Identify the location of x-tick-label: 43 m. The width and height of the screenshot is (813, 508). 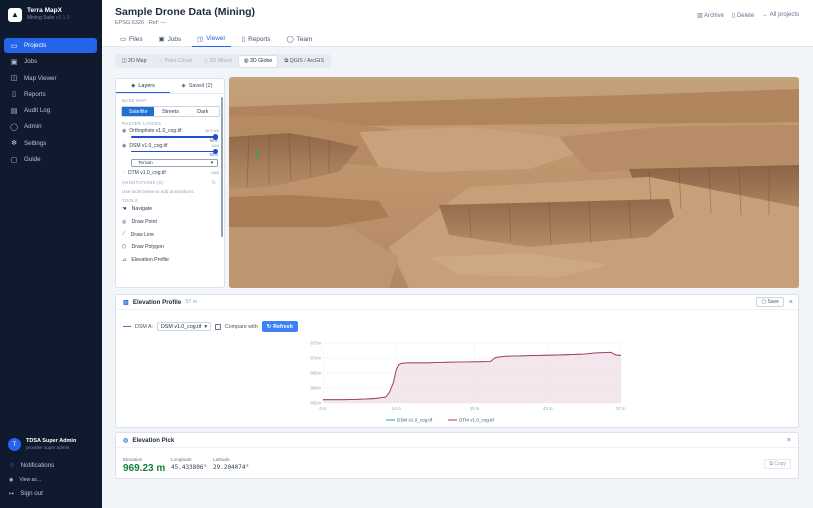
(548, 408).